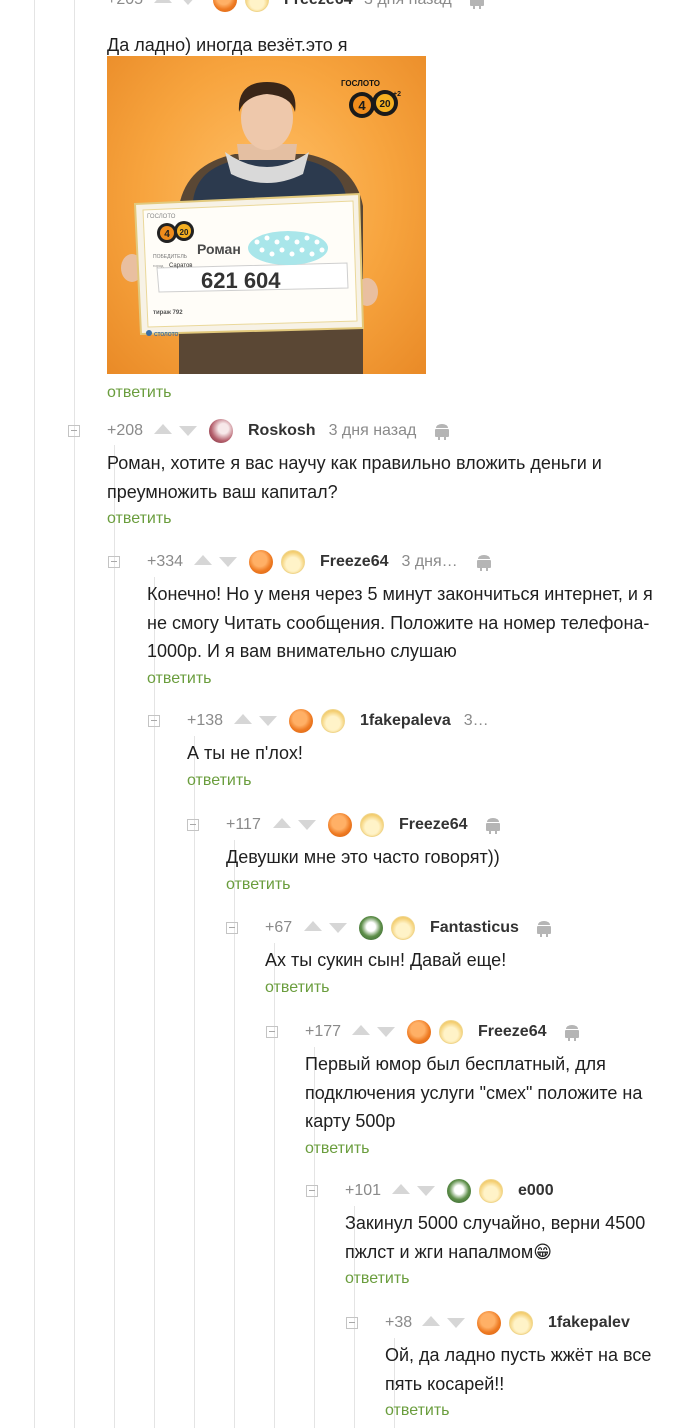 This screenshot has width=700, height=1428. I want to click on board-logo-game: 4, so click(167, 234).